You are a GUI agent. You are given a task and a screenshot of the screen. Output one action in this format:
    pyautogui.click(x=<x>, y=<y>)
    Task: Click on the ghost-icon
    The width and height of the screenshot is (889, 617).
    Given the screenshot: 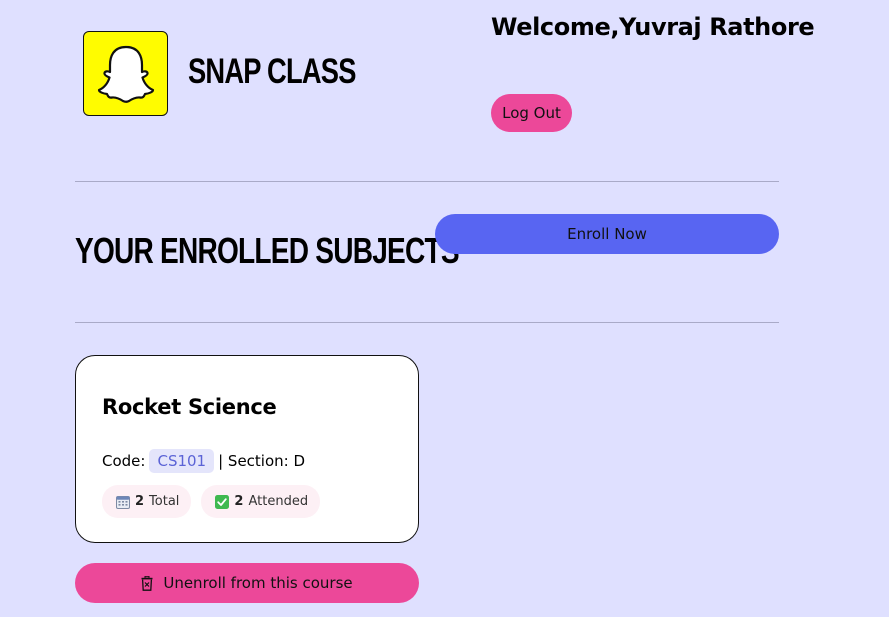 What is the action you would take?
    pyautogui.click(x=125, y=74)
    